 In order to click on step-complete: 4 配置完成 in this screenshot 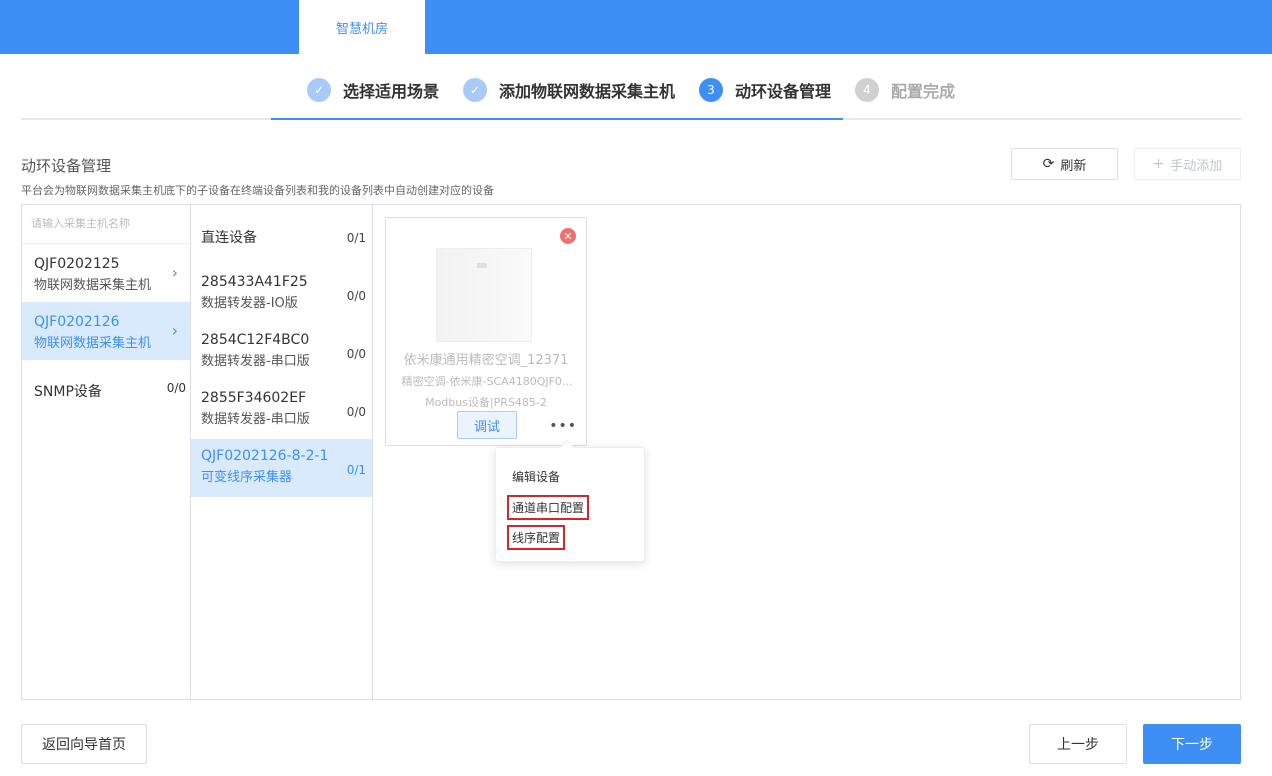, I will do `click(905, 90)`.